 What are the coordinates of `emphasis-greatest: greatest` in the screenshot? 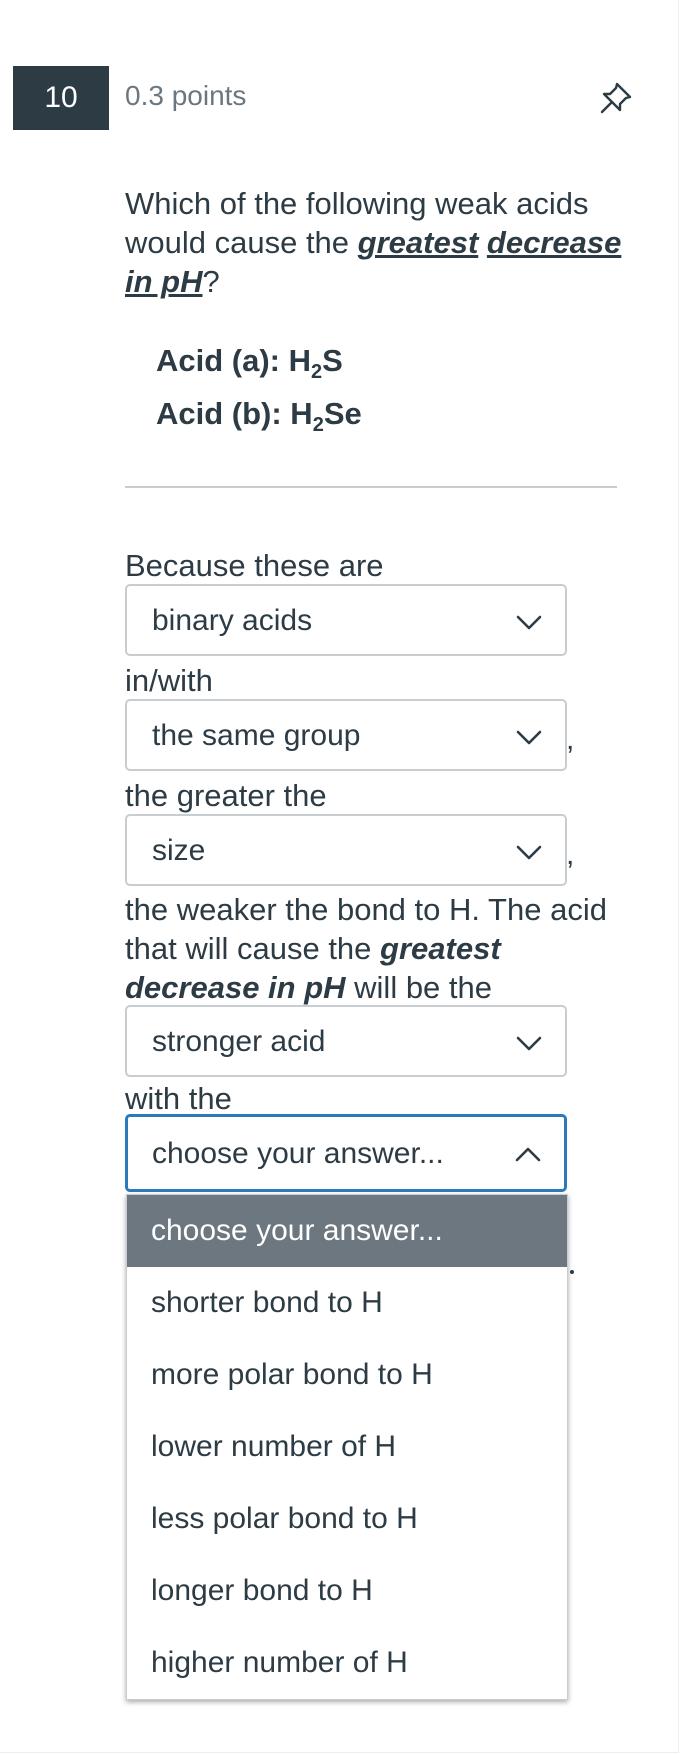 It's located at (418, 242).